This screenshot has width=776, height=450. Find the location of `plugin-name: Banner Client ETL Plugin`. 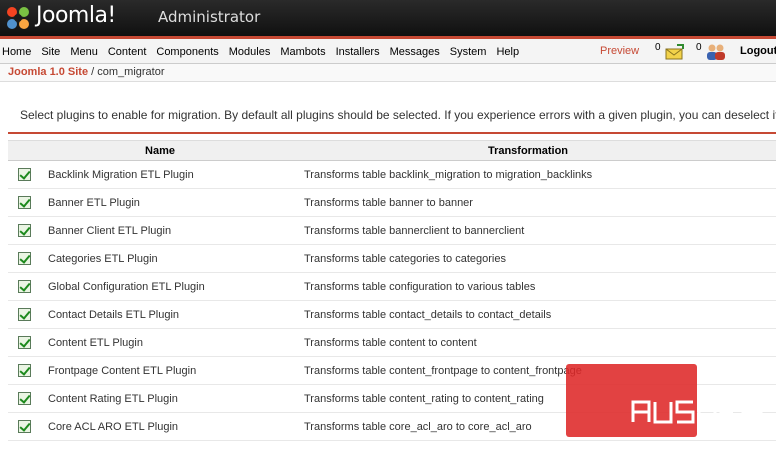

plugin-name: Banner Client ETL Plugin is located at coordinates (110, 230).